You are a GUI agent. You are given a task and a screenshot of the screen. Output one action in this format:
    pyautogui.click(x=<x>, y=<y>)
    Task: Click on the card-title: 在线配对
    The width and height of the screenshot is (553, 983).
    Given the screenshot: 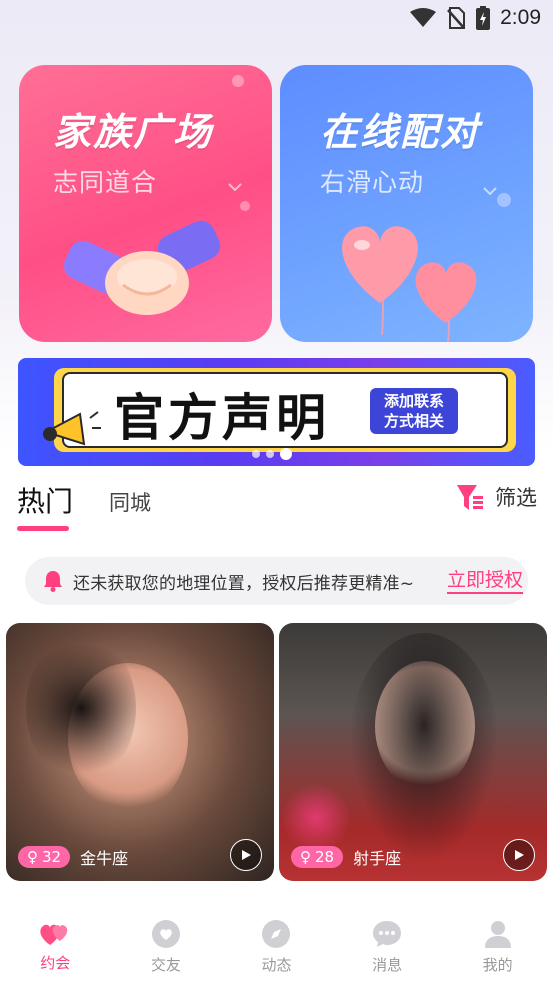 What is the action you would take?
    pyautogui.click(x=400, y=132)
    